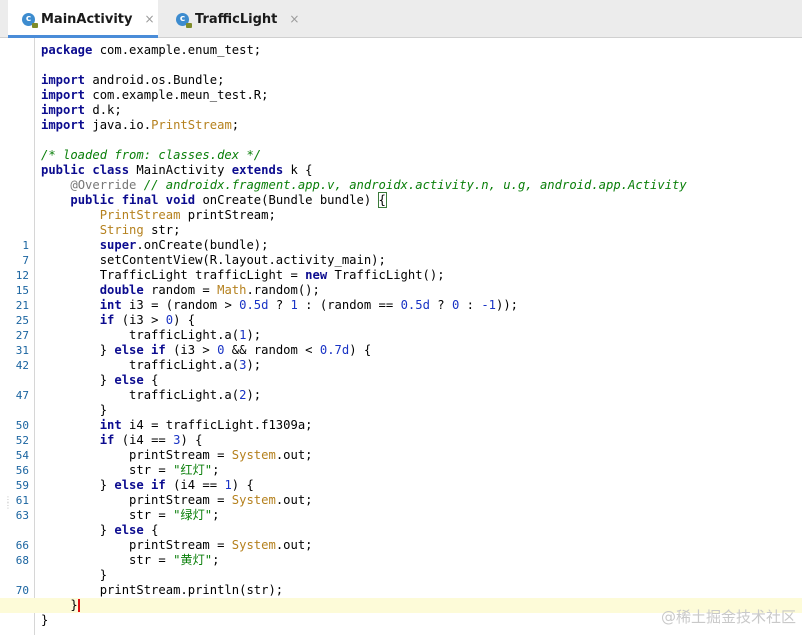  I want to click on code-line: PrintStream printStream;, so click(401, 215).